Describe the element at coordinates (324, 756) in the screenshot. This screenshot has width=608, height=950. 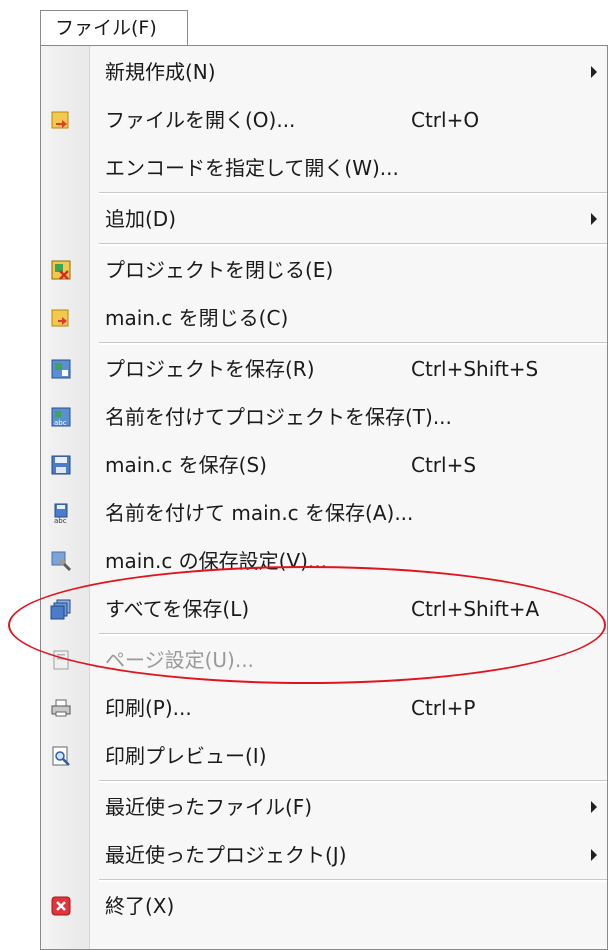
I see `menu-item-print-preview: 印刷プレビュー(I)` at that location.